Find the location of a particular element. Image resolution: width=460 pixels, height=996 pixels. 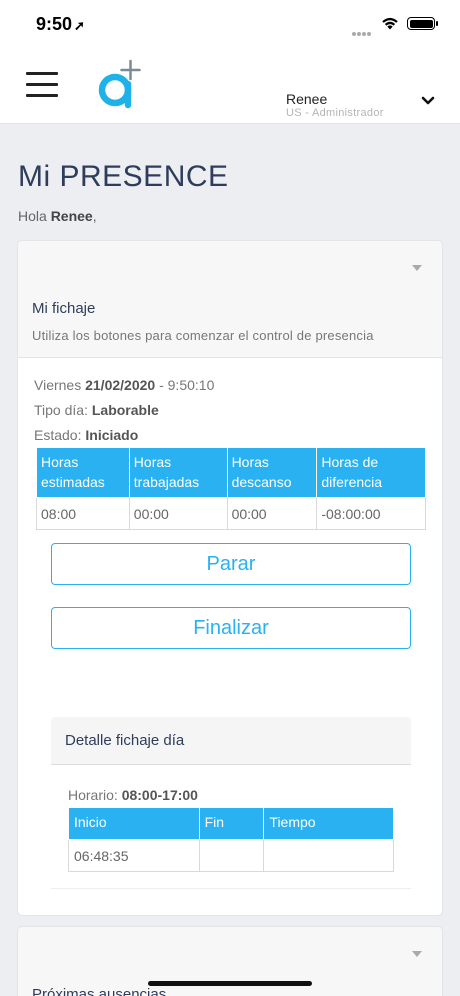

table-cell: 06:48:35 is located at coordinates (134, 855).